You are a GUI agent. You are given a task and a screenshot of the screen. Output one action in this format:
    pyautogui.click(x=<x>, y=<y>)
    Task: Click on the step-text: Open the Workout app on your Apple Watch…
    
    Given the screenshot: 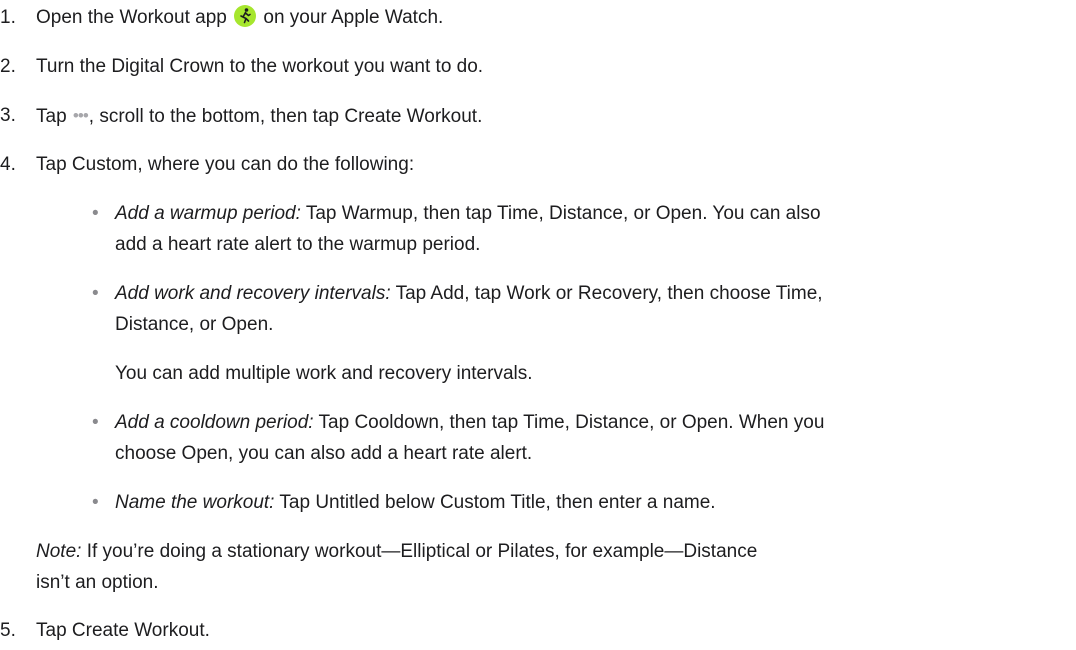 What is the action you would take?
    pyautogui.click(x=239, y=18)
    